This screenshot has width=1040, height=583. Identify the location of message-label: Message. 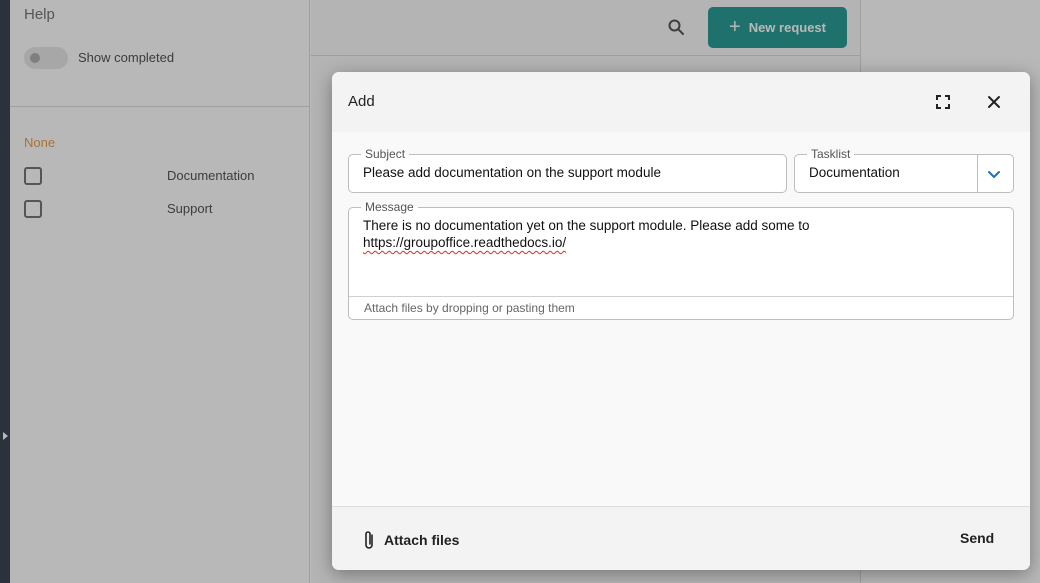
(389, 207).